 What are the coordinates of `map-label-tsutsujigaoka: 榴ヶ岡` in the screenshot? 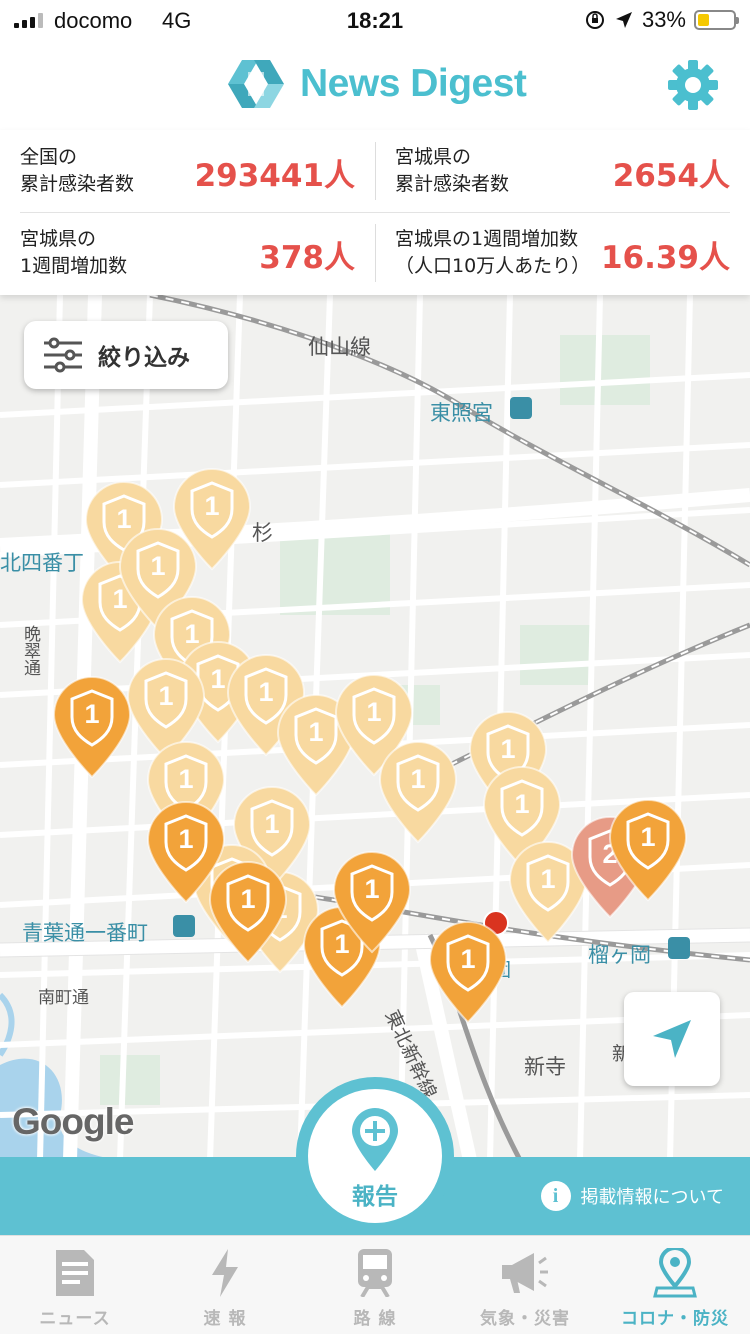 It's located at (619, 955).